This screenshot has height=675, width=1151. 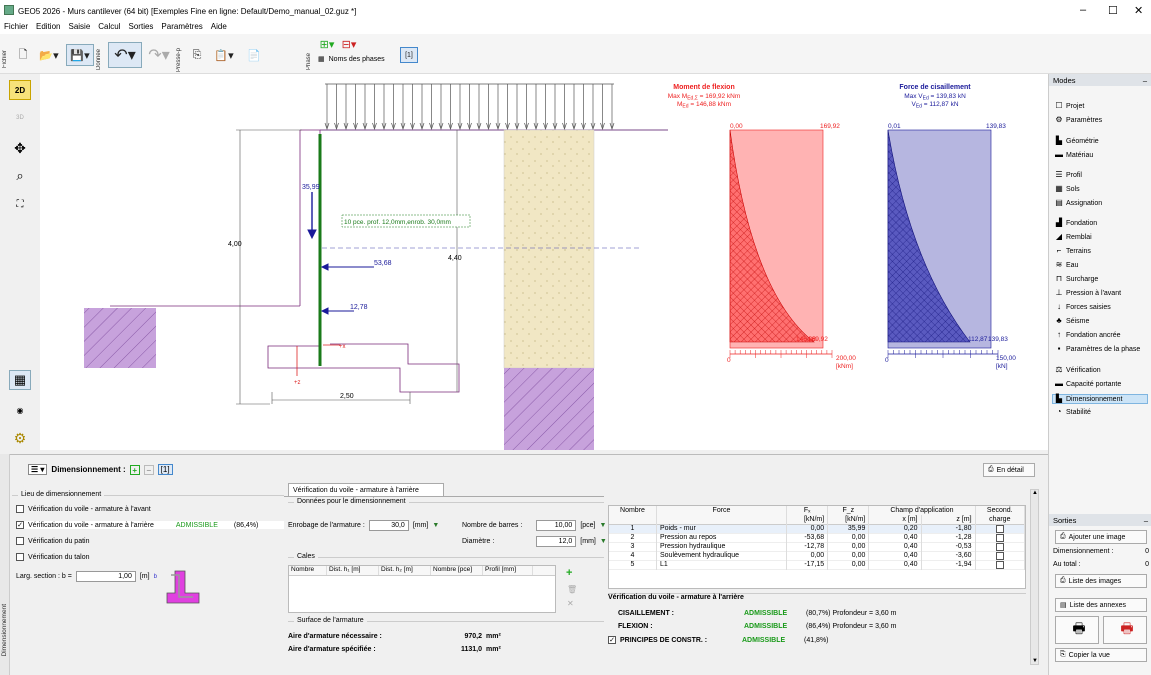 What do you see at coordinates (1035, 493) in the screenshot?
I see `scroll-up-icon: ▲` at bounding box center [1035, 493].